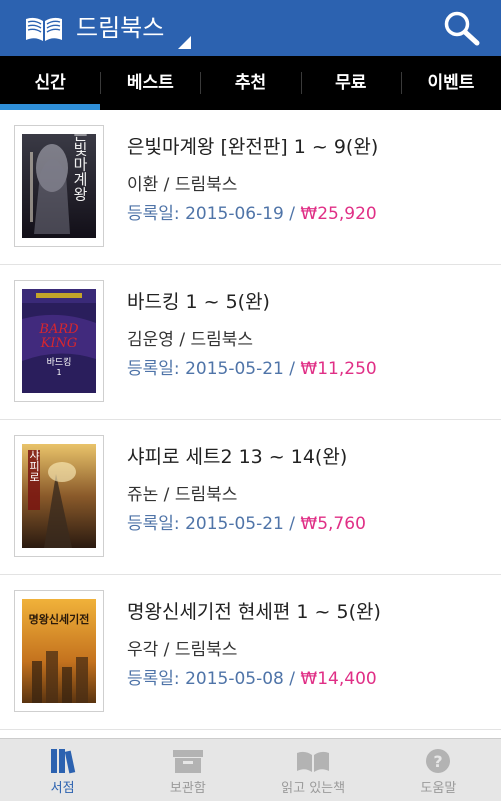 The image size is (501, 801). I want to click on tab-recommend: 추천, so click(250, 83).